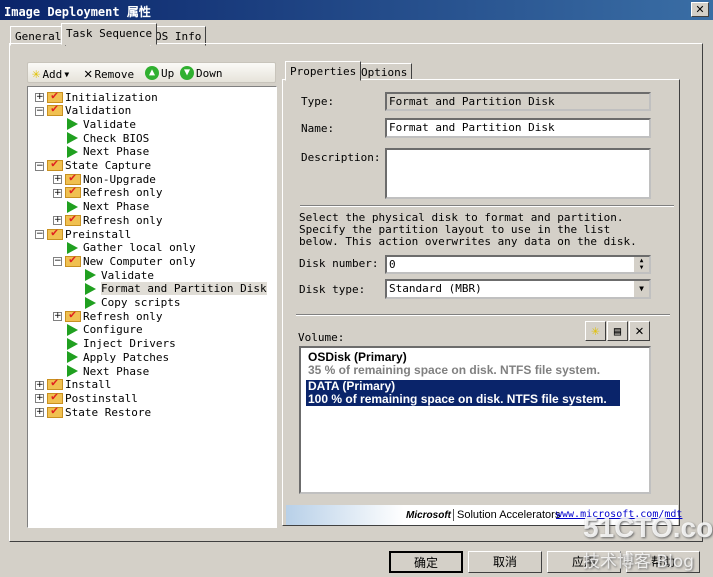 This screenshot has width=713, height=577. What do you see at coordinates (318, 101) in the screenshot?
I see `type-label: Type:` at bounding box center [318, 101].